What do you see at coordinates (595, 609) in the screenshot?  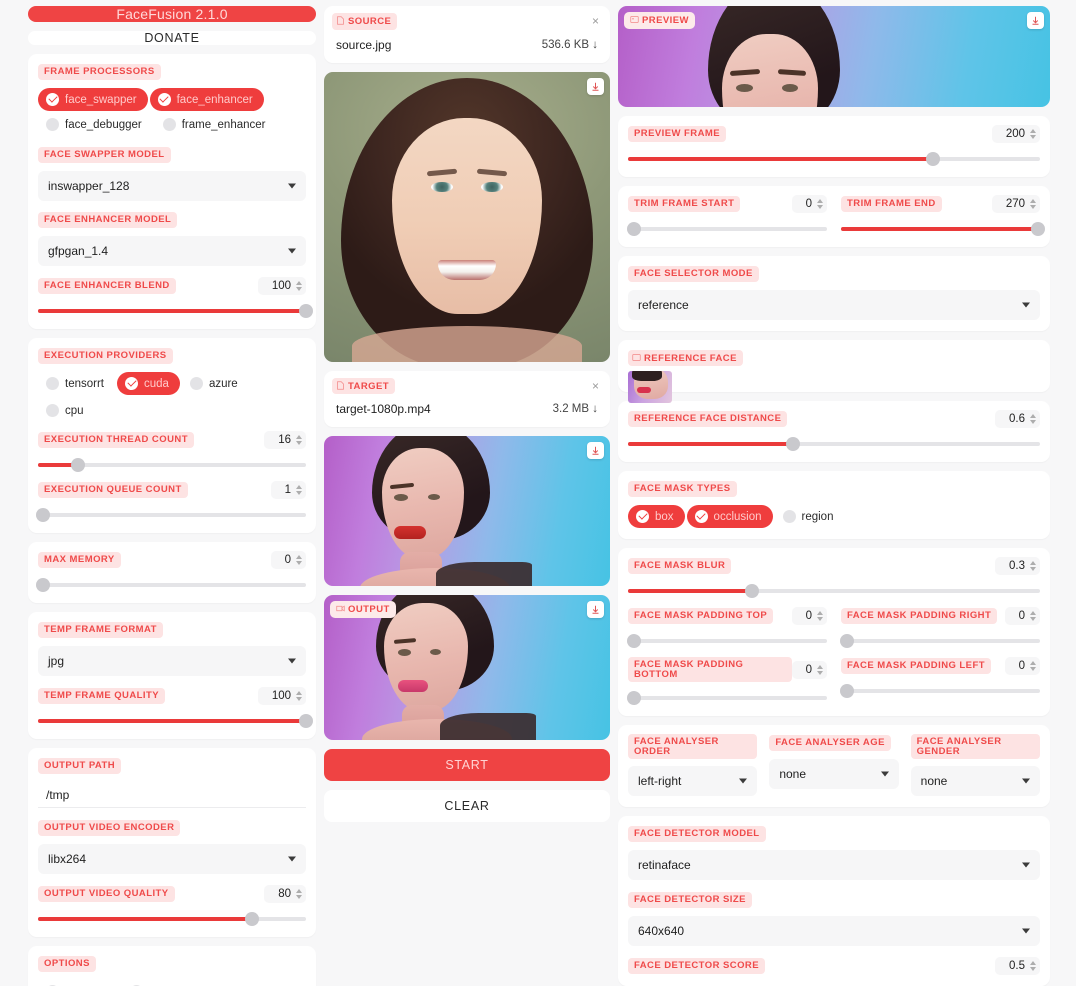 I see `output-download-button` at bounding box center [595, 609].